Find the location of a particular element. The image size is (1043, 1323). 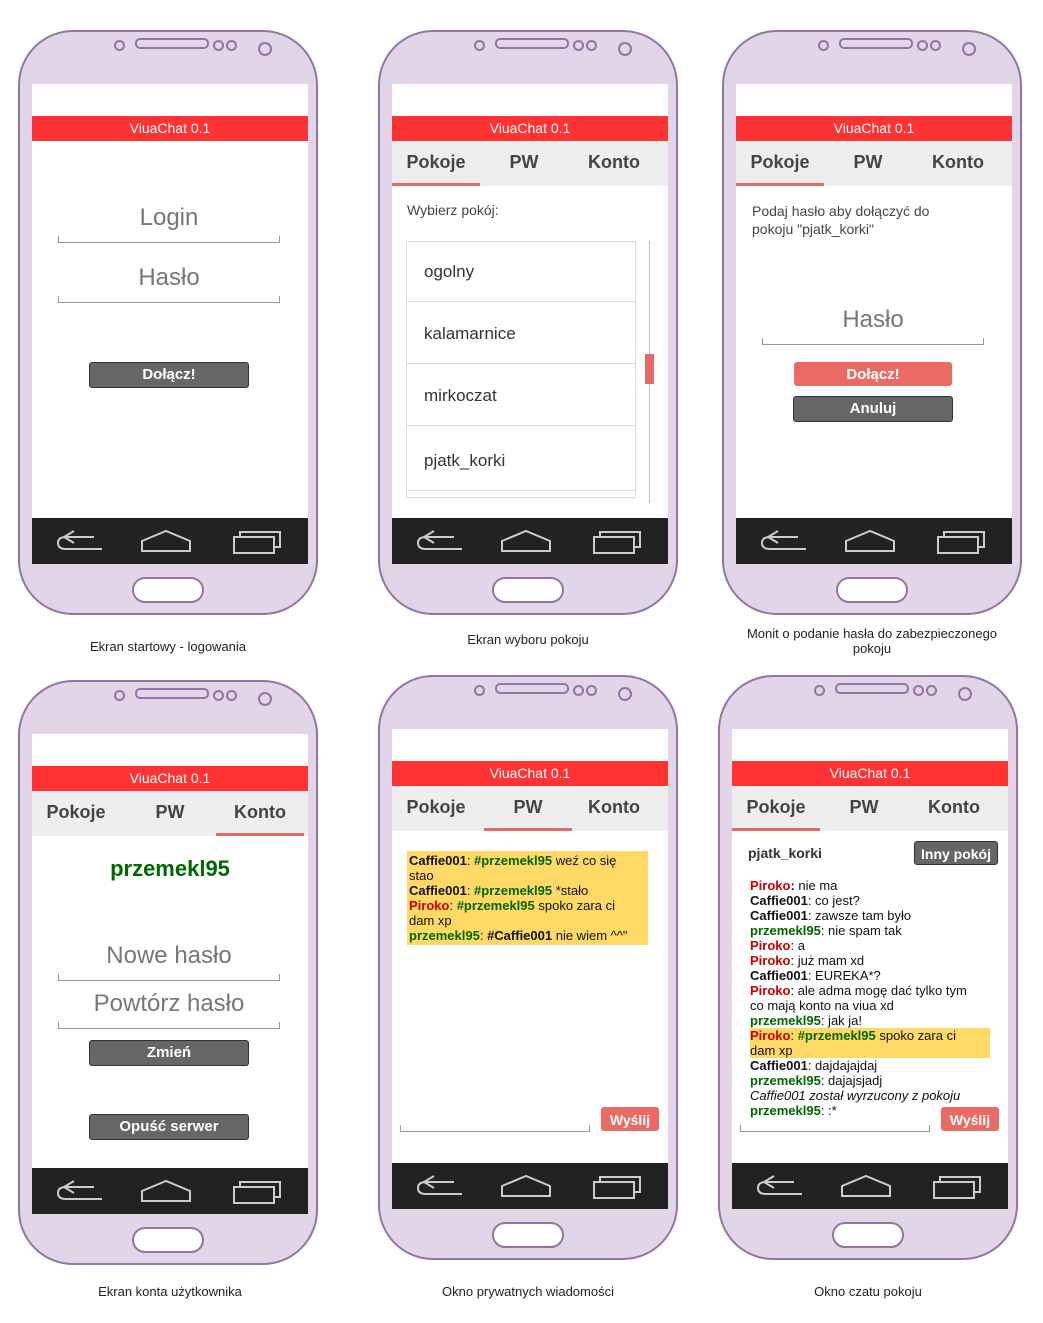

change-password-button: Zmień is located at coordinates (169, 1053).